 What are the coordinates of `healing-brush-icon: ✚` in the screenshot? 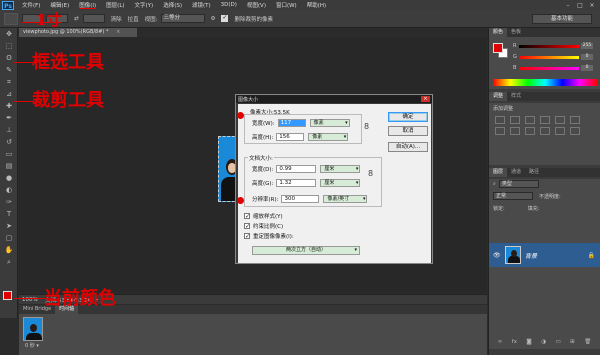 It's located at (9, 106).